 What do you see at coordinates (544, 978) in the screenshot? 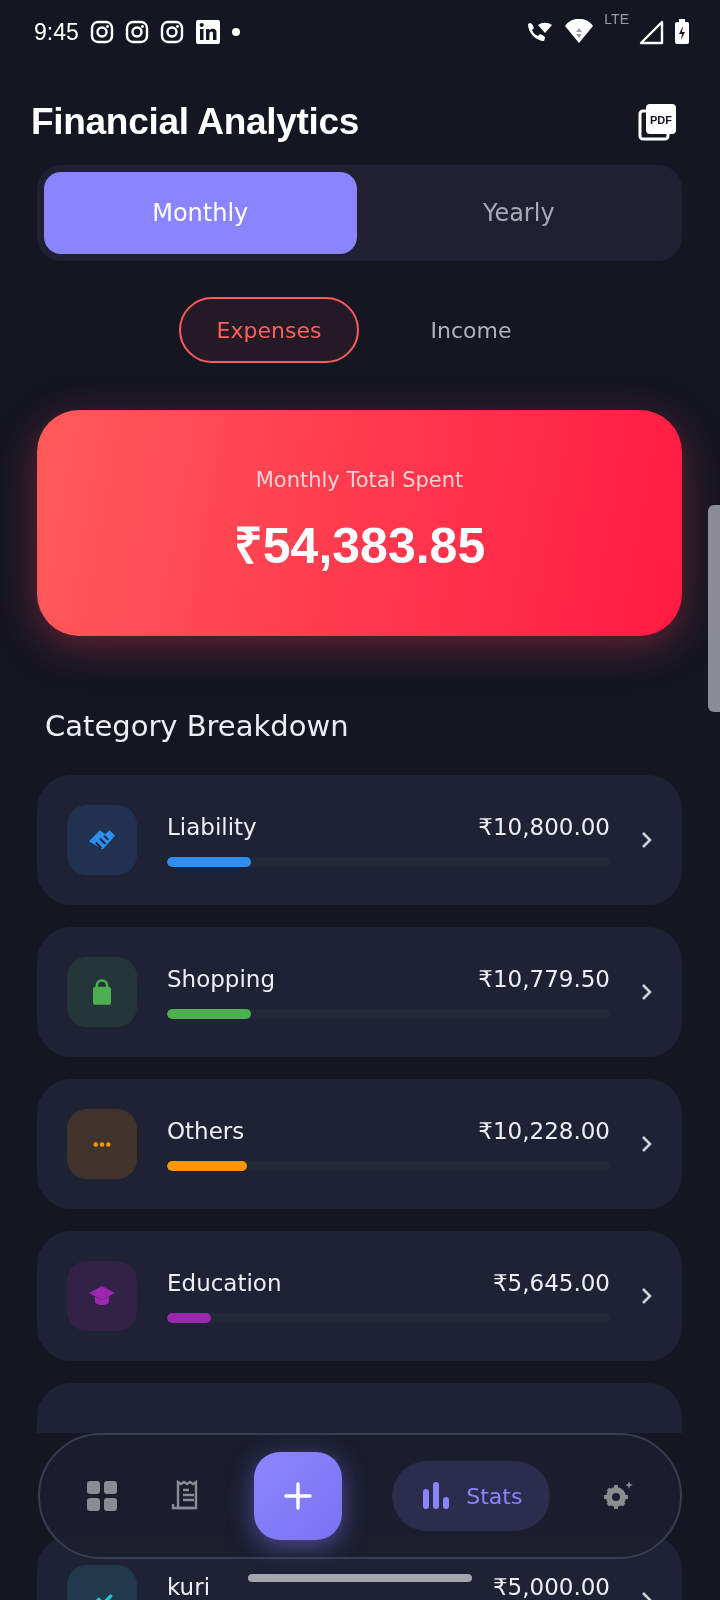
I see `category-amount: ₹10,779.50` at bounding box center [544, 978].